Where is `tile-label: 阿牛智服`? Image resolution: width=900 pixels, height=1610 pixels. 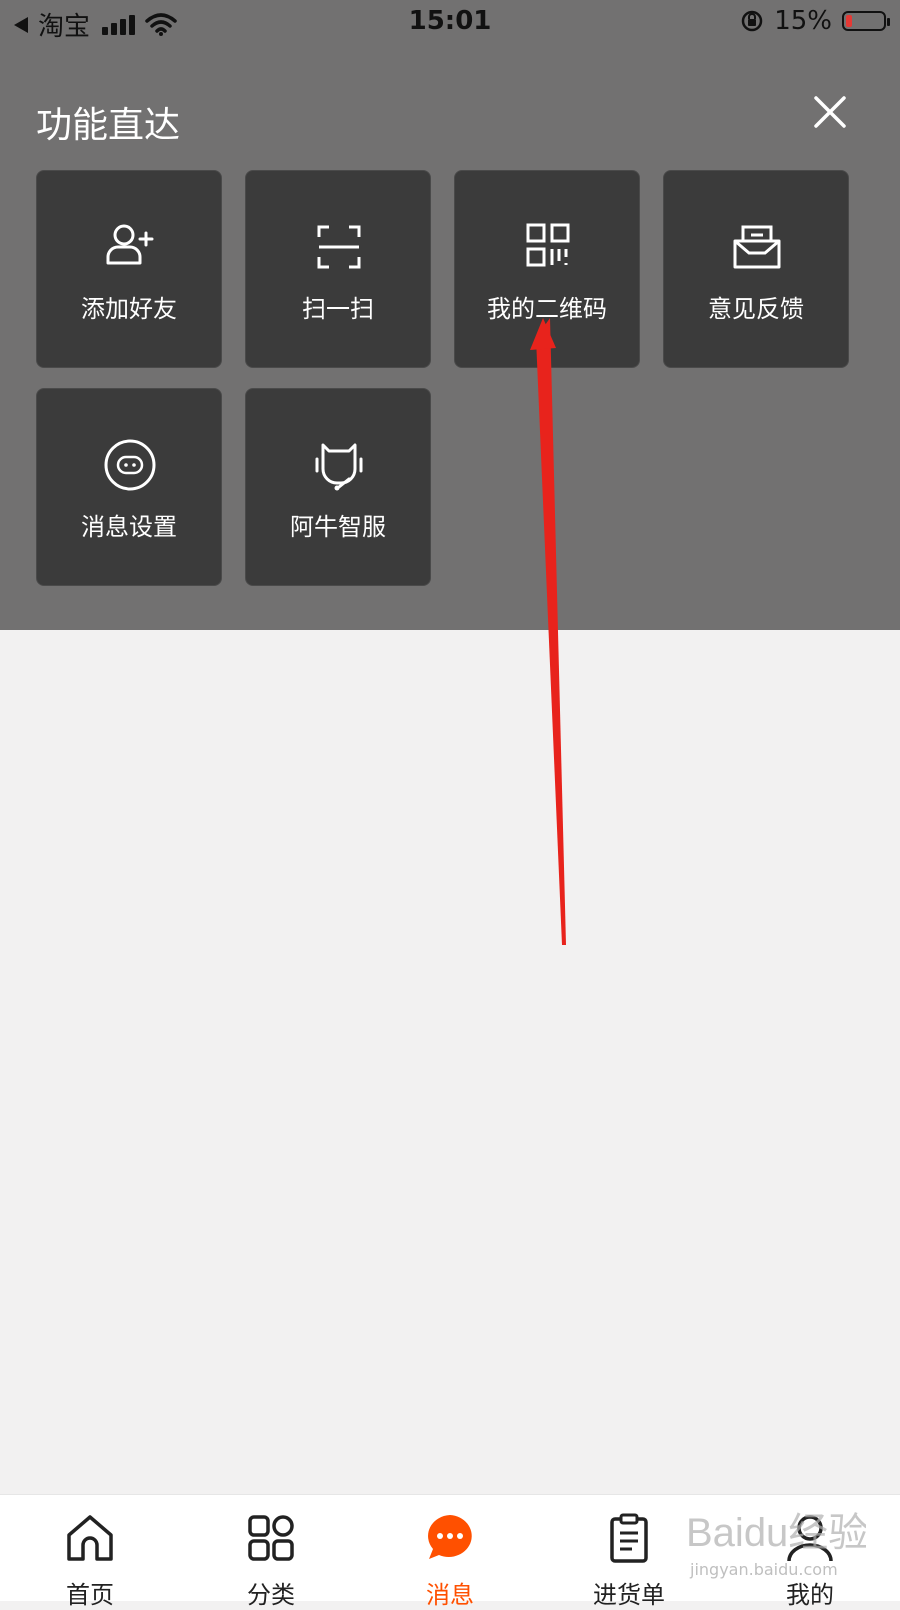
tile-label: 阿牛智服 is located at coordinates (338, 527).